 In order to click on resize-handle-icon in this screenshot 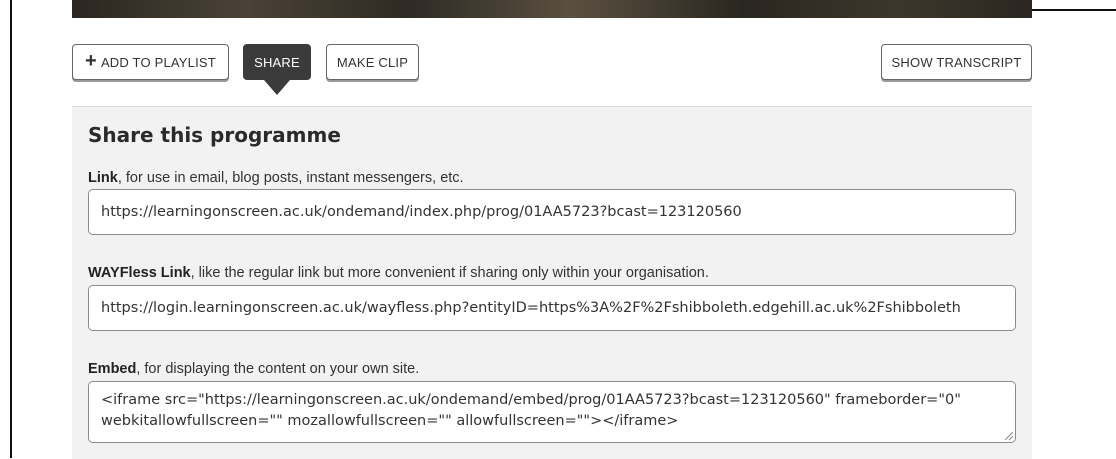, I will do `click(1009, 436)`.